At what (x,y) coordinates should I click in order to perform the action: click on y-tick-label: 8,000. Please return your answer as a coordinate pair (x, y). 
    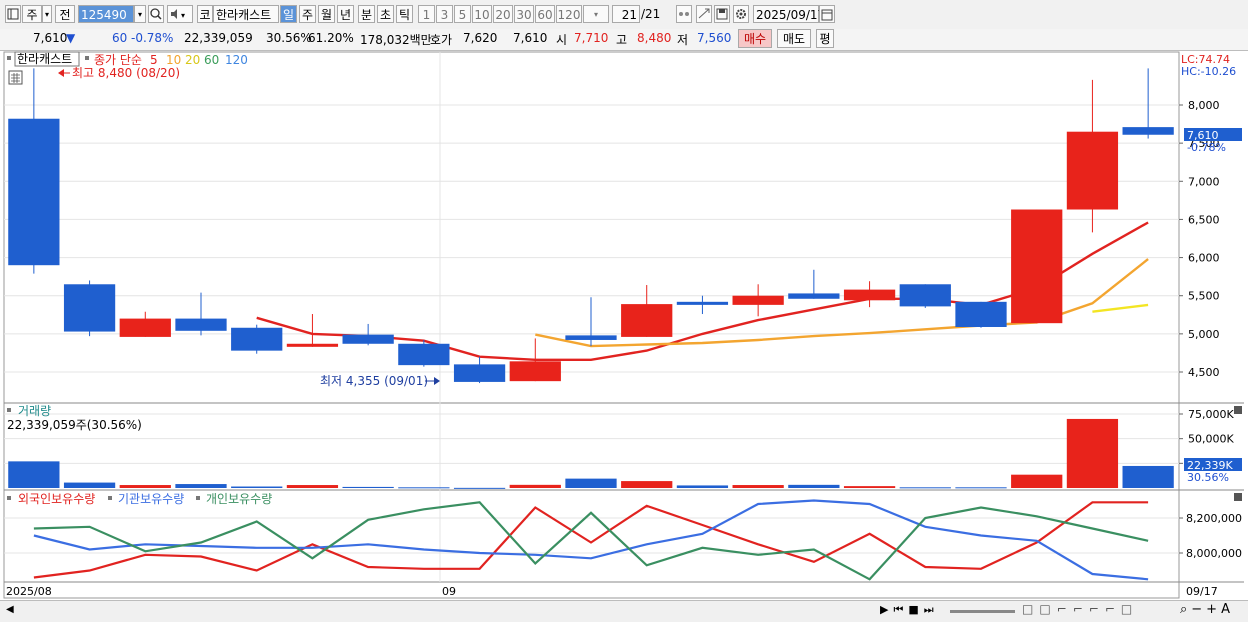
    Looking at the image, I should click on (1204, 105).